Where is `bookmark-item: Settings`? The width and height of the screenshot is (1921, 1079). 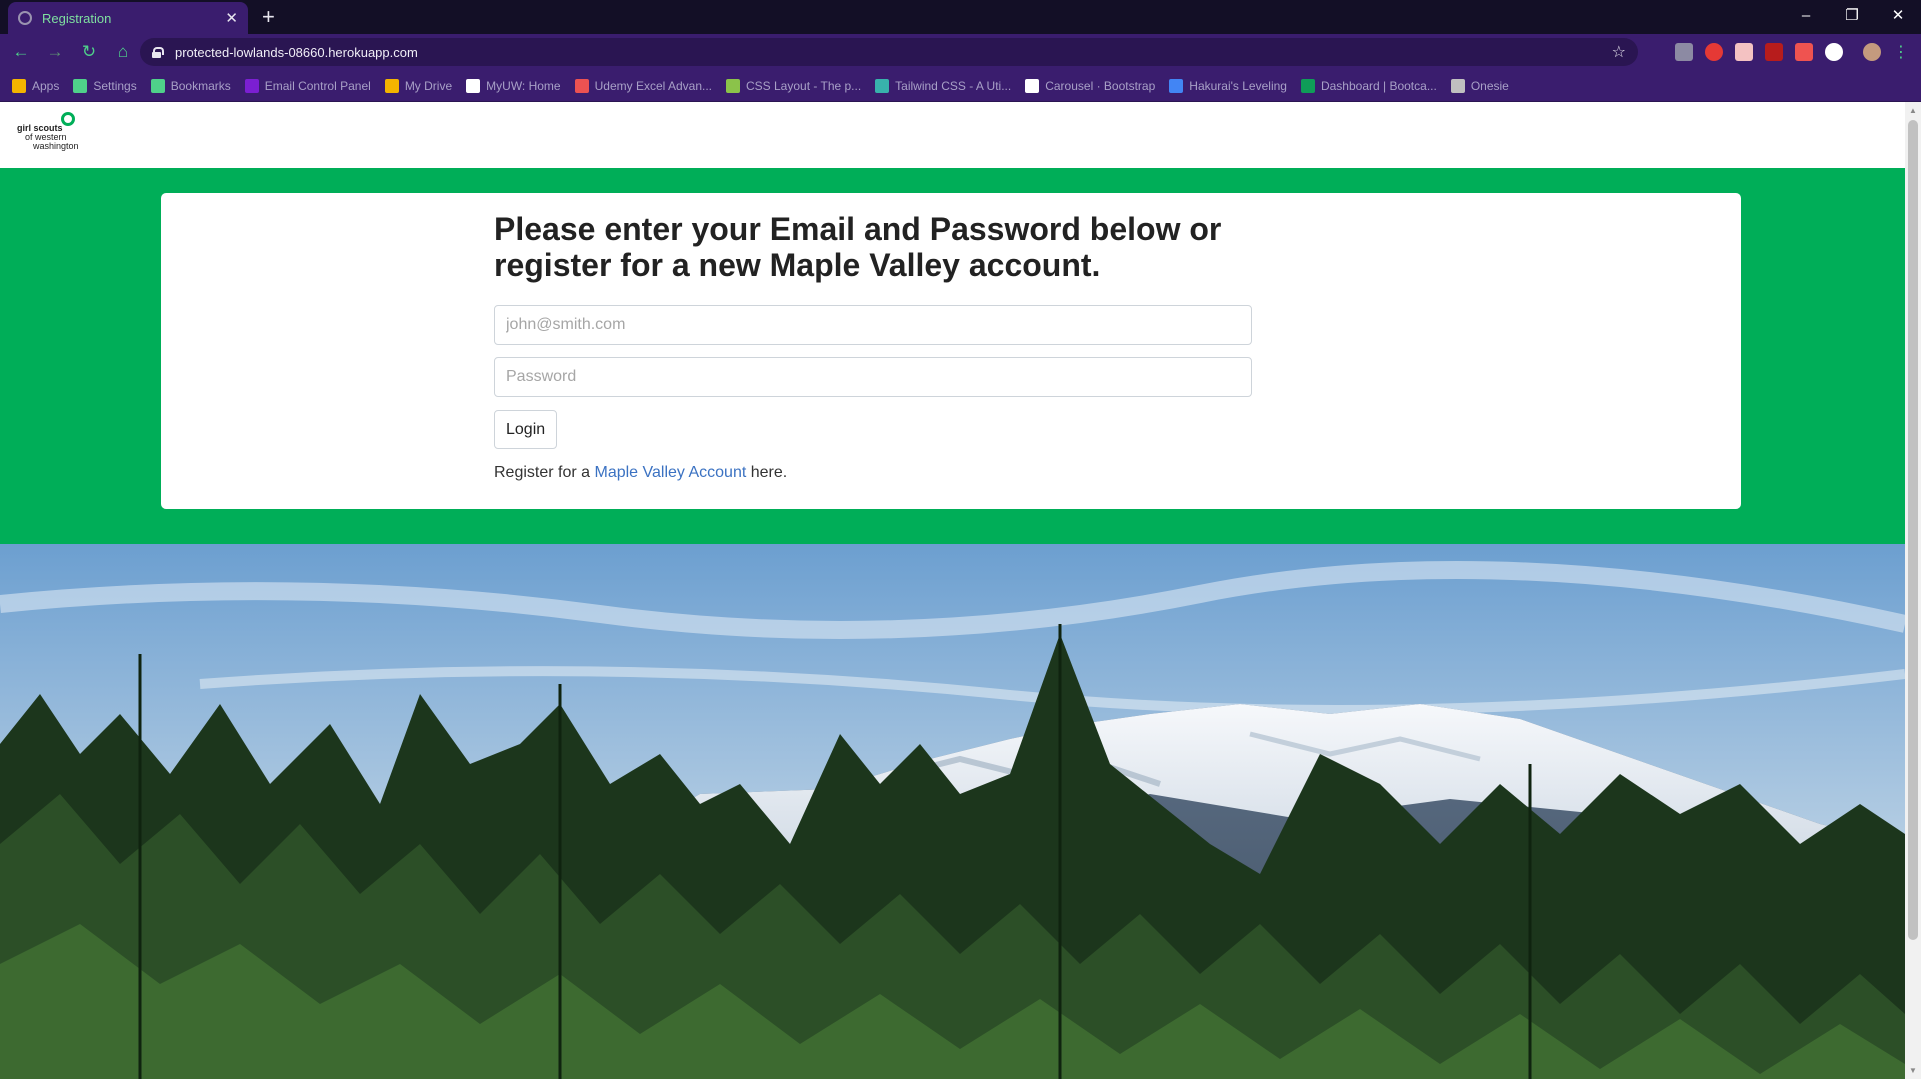 bookmark-item: Settings is located at coordinates (105, 85).